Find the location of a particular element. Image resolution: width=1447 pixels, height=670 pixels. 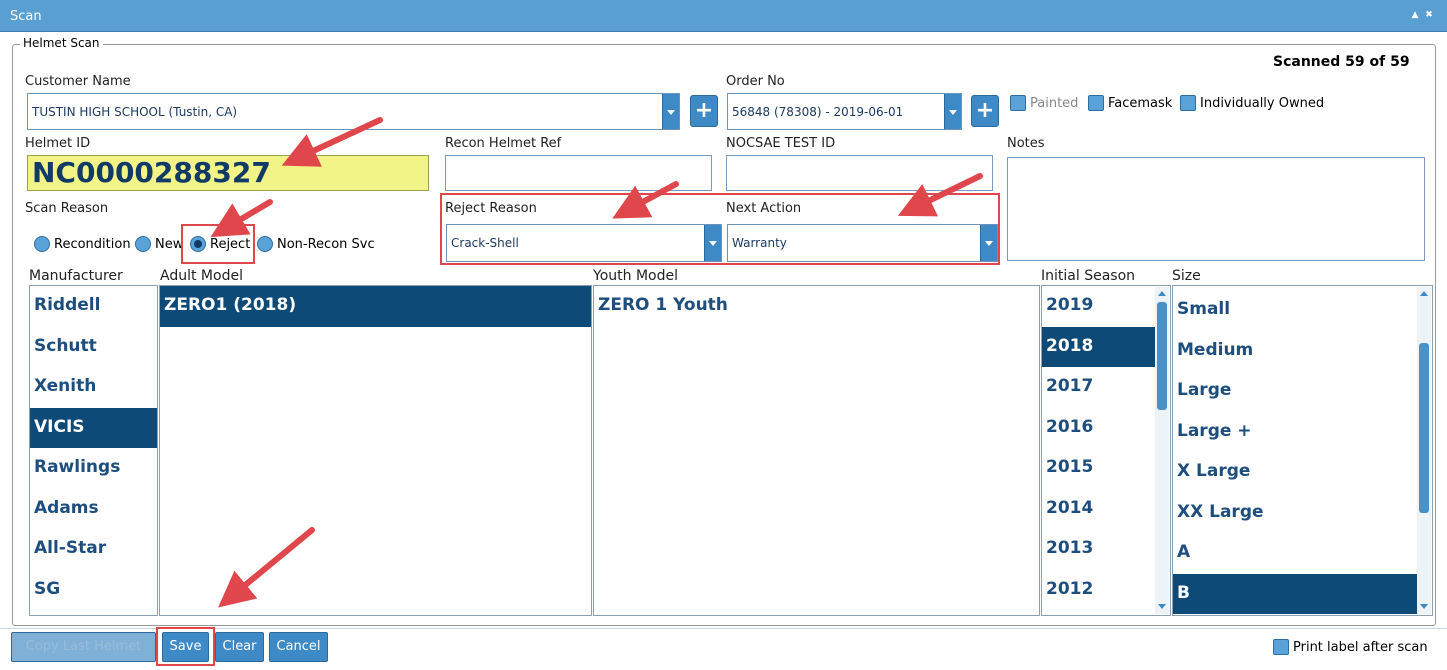

manufacturer-item: Xenith is located at coordinates (93, 387).